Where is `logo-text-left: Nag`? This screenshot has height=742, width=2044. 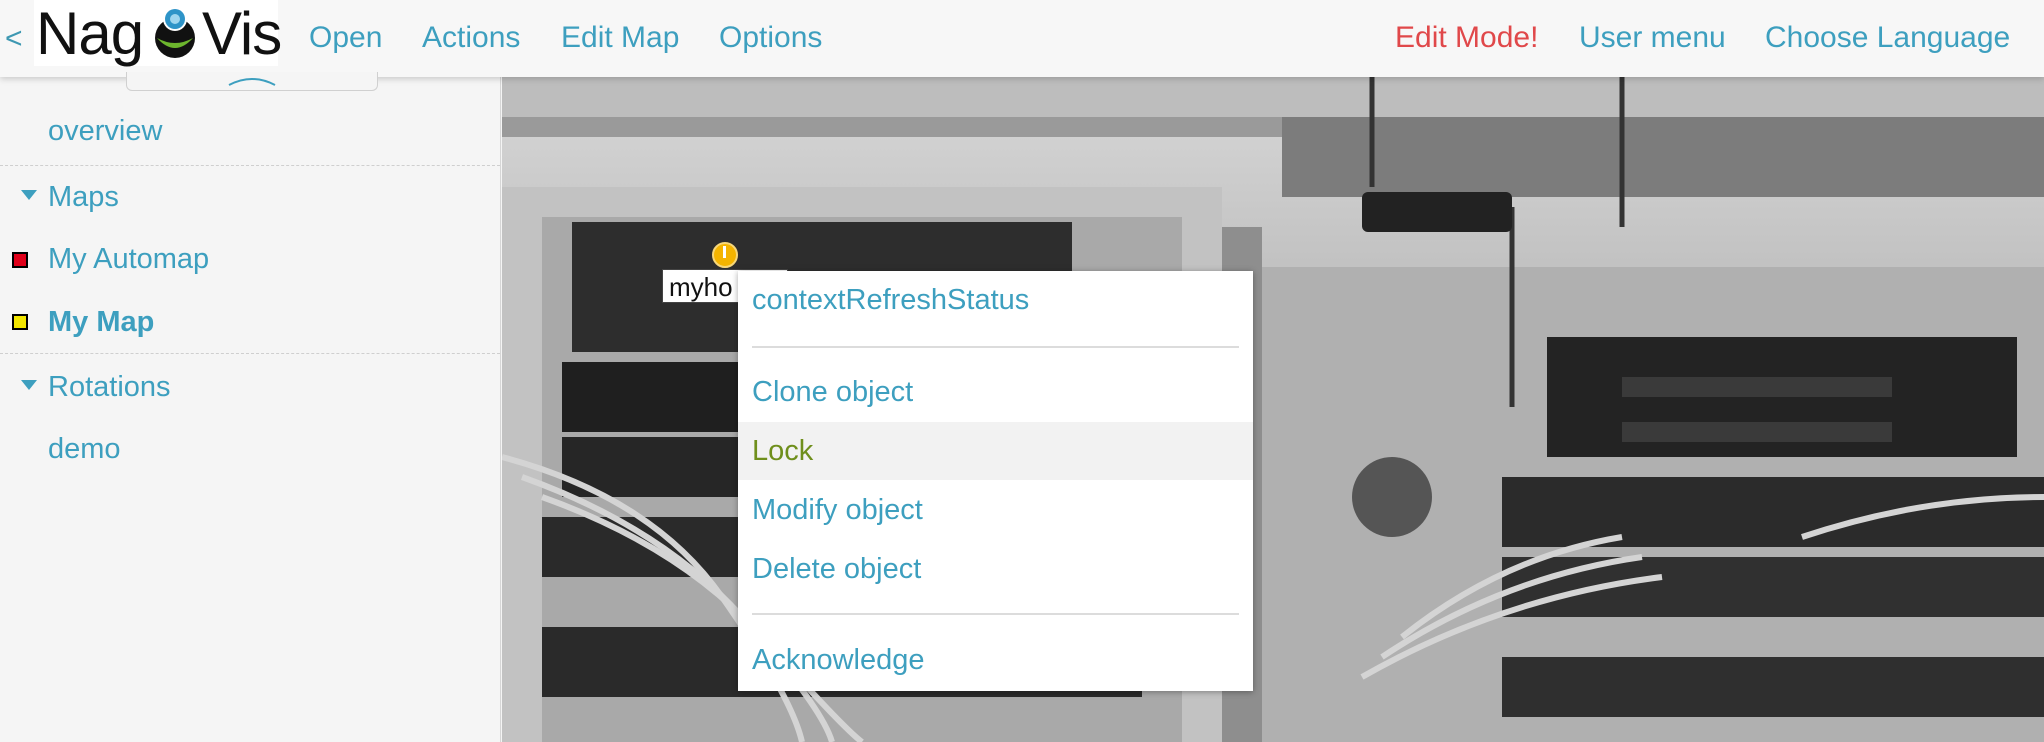 logo-text-left: Nag is located at coordinates (90, 33).